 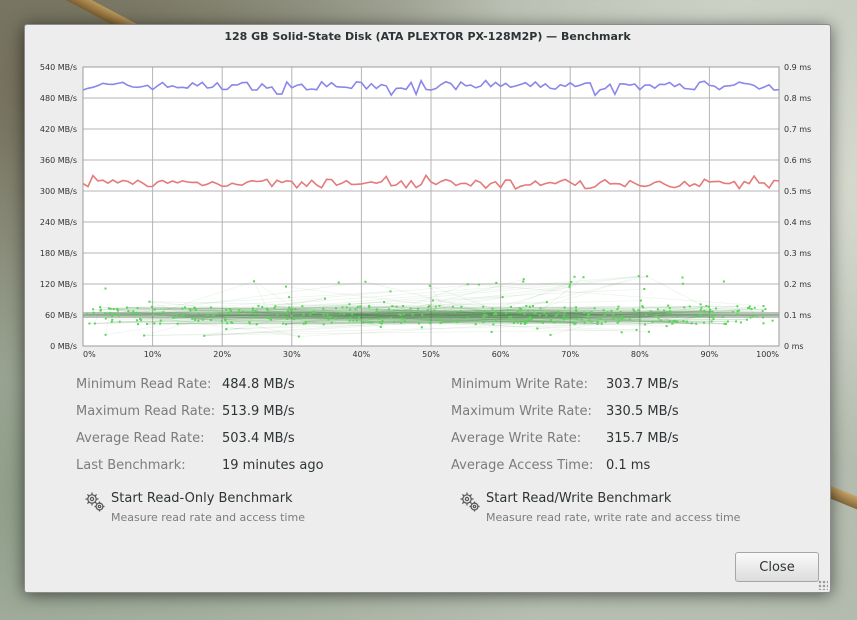 What do you see at coordinates (258, 411) in the screenshot?
I see `stat-value: 513.9 MB/s` at bounding box center [258, 411].